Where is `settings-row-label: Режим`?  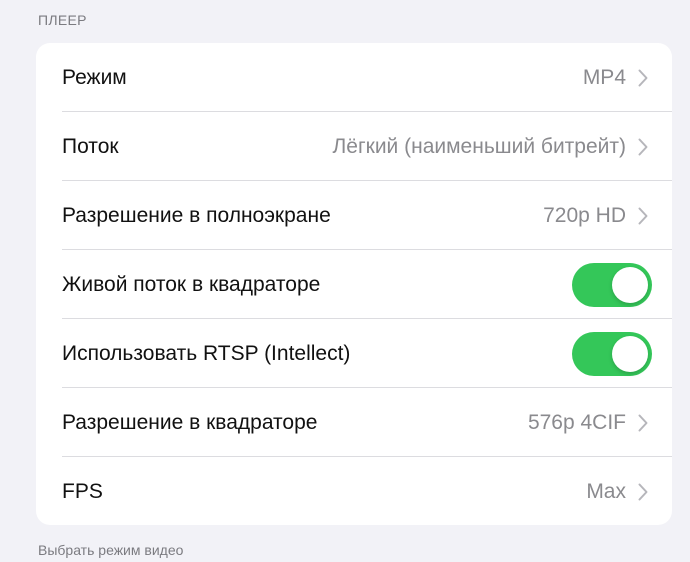
settings-row-label: Режим is located at coordinates (94, 77).